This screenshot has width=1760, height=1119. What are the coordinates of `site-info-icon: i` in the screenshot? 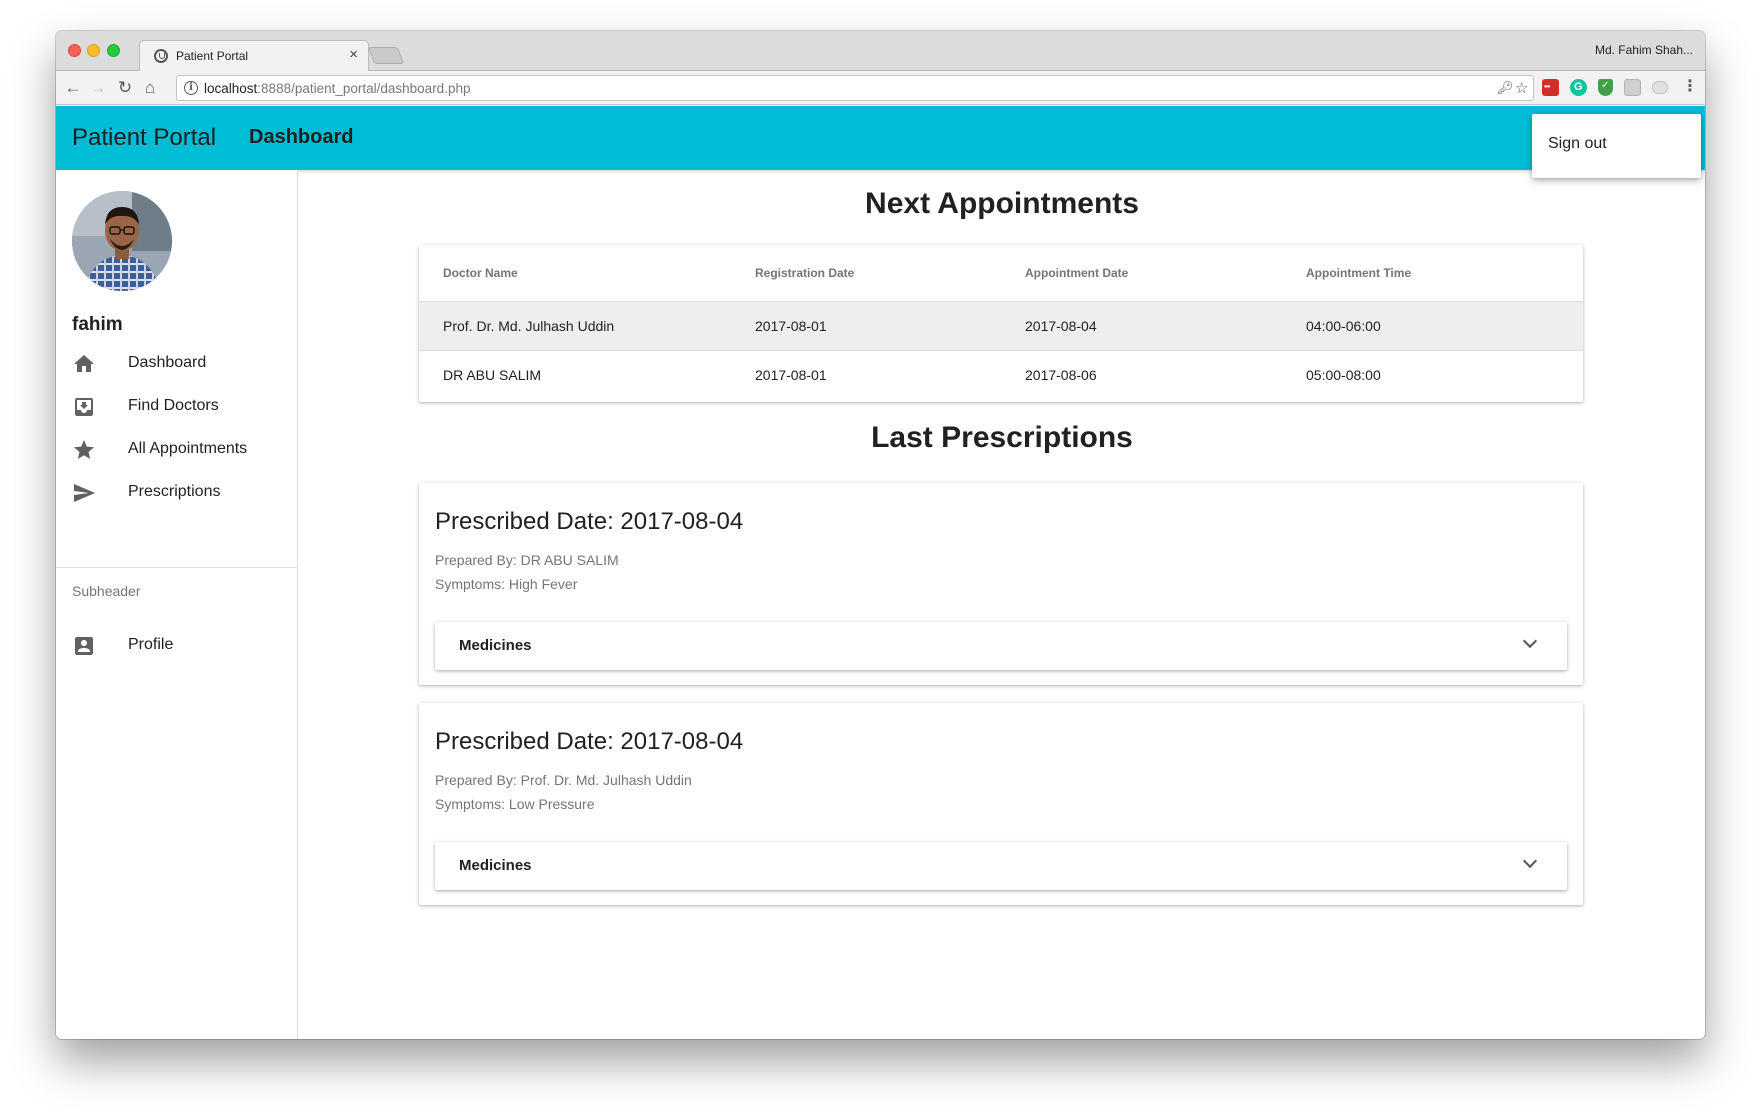 It's located at (191, 88).